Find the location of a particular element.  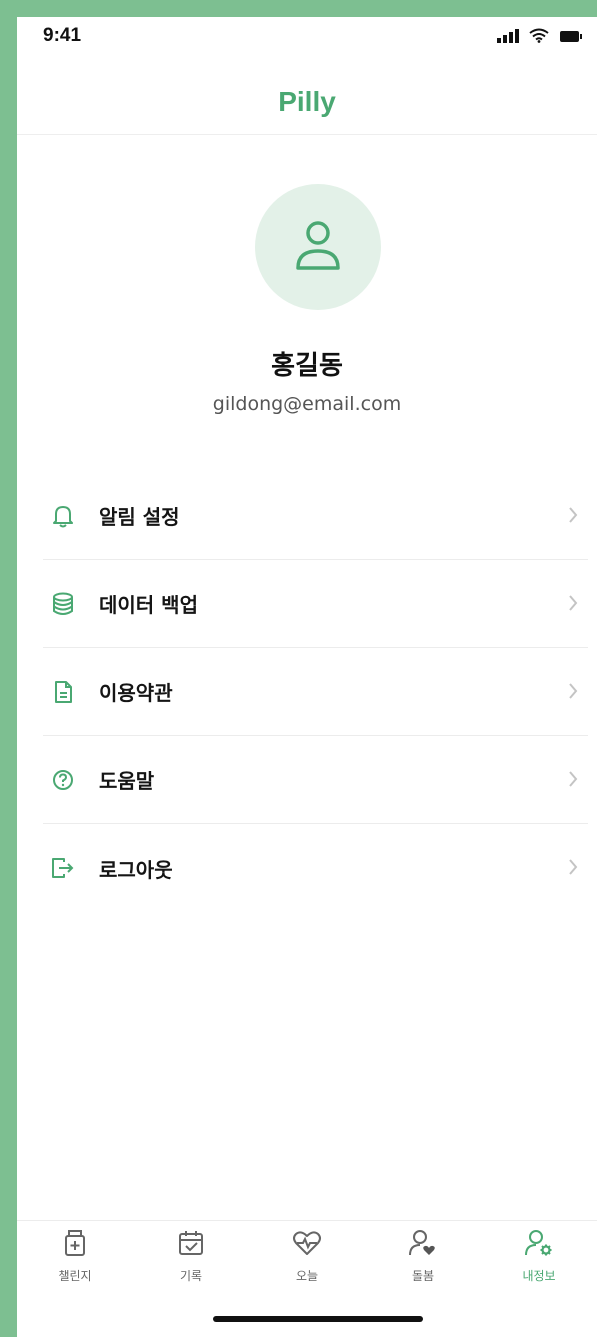

menu-item-logout: 로그아웃 is located at coordinates (315, 868).